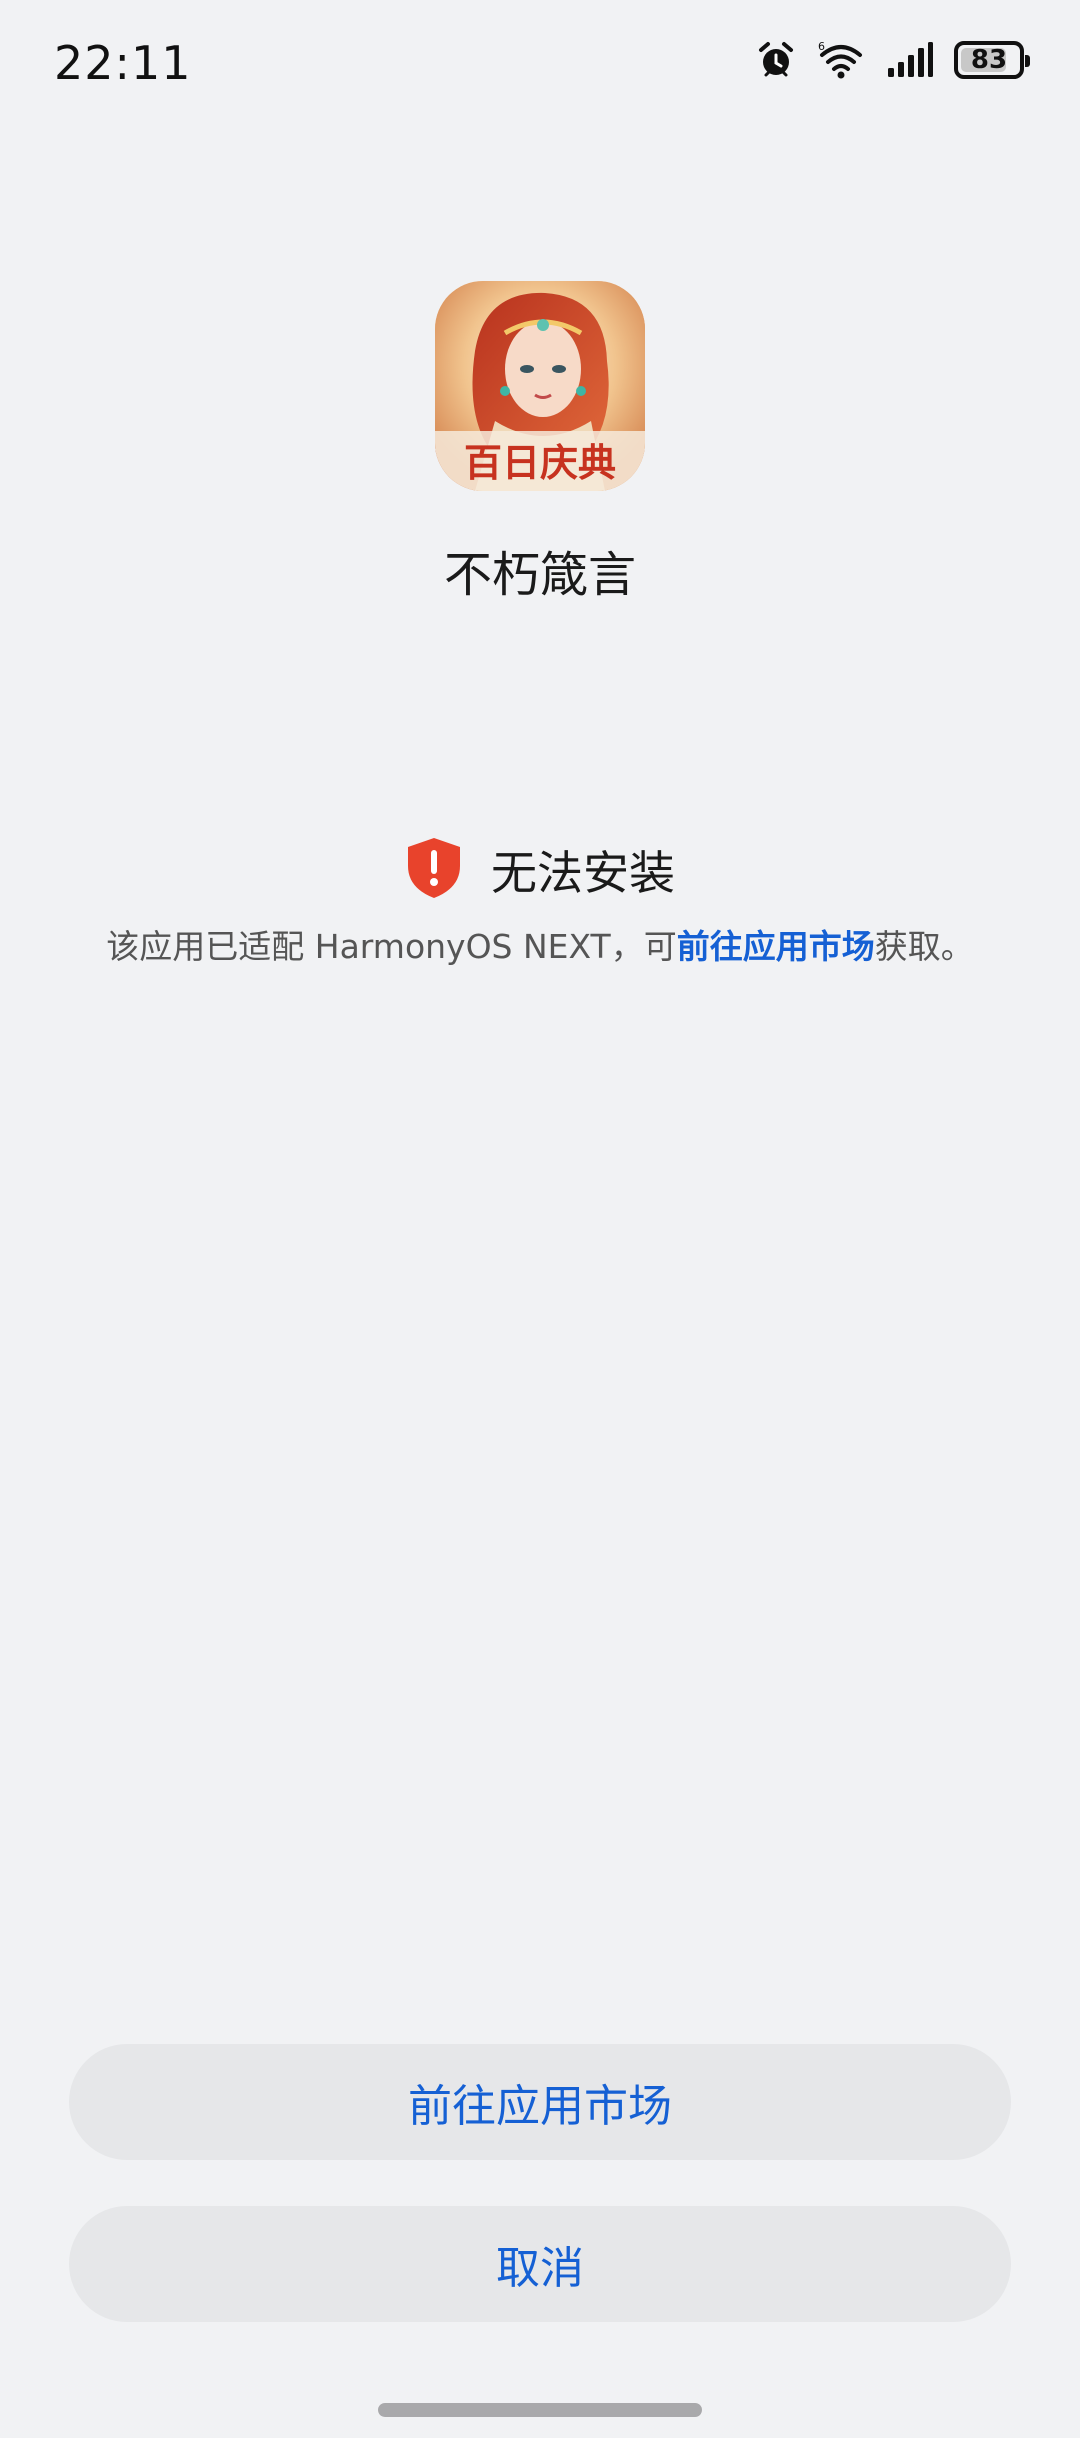 The height and width of the screenshot is (2438, 1080). Describe the element at coordinates (539, 575) in the screenshot. I see `app-name: 不朽箴言` at that location.